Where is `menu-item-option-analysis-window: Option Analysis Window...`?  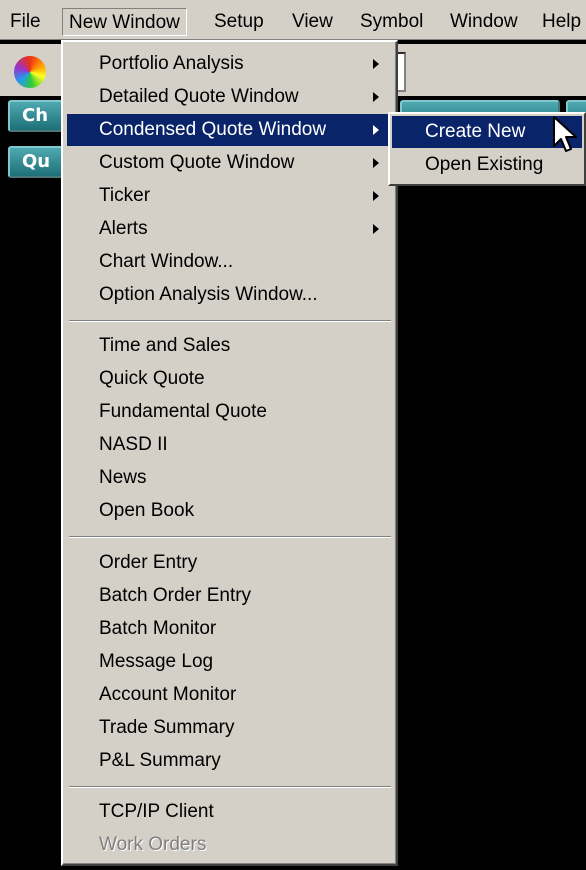
menu-item-option-analysis-window: Option Analysis Window... is located at coordinates (230, 295).